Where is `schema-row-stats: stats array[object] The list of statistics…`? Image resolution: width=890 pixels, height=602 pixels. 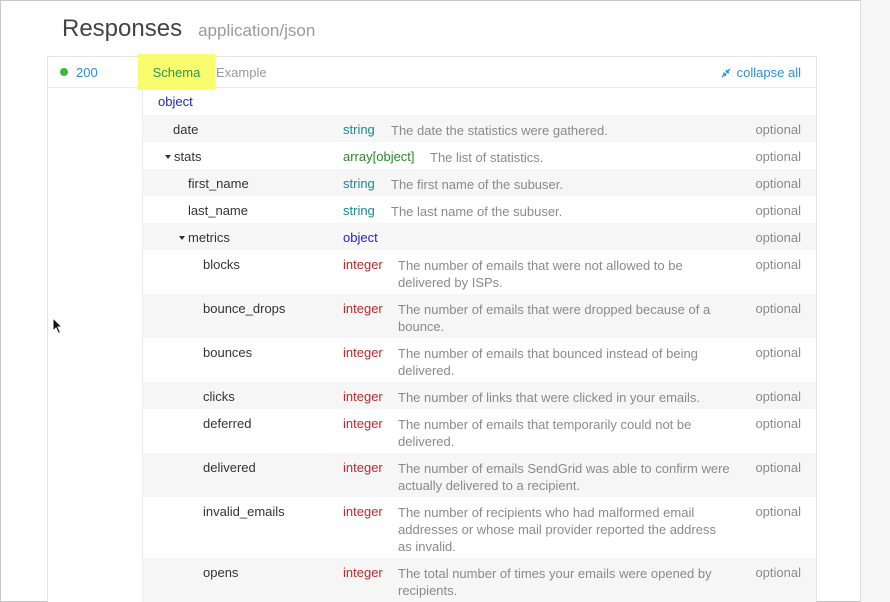
schema-row-stats: stats array[object] The list of statistics… is located at coordinates (479, 155).